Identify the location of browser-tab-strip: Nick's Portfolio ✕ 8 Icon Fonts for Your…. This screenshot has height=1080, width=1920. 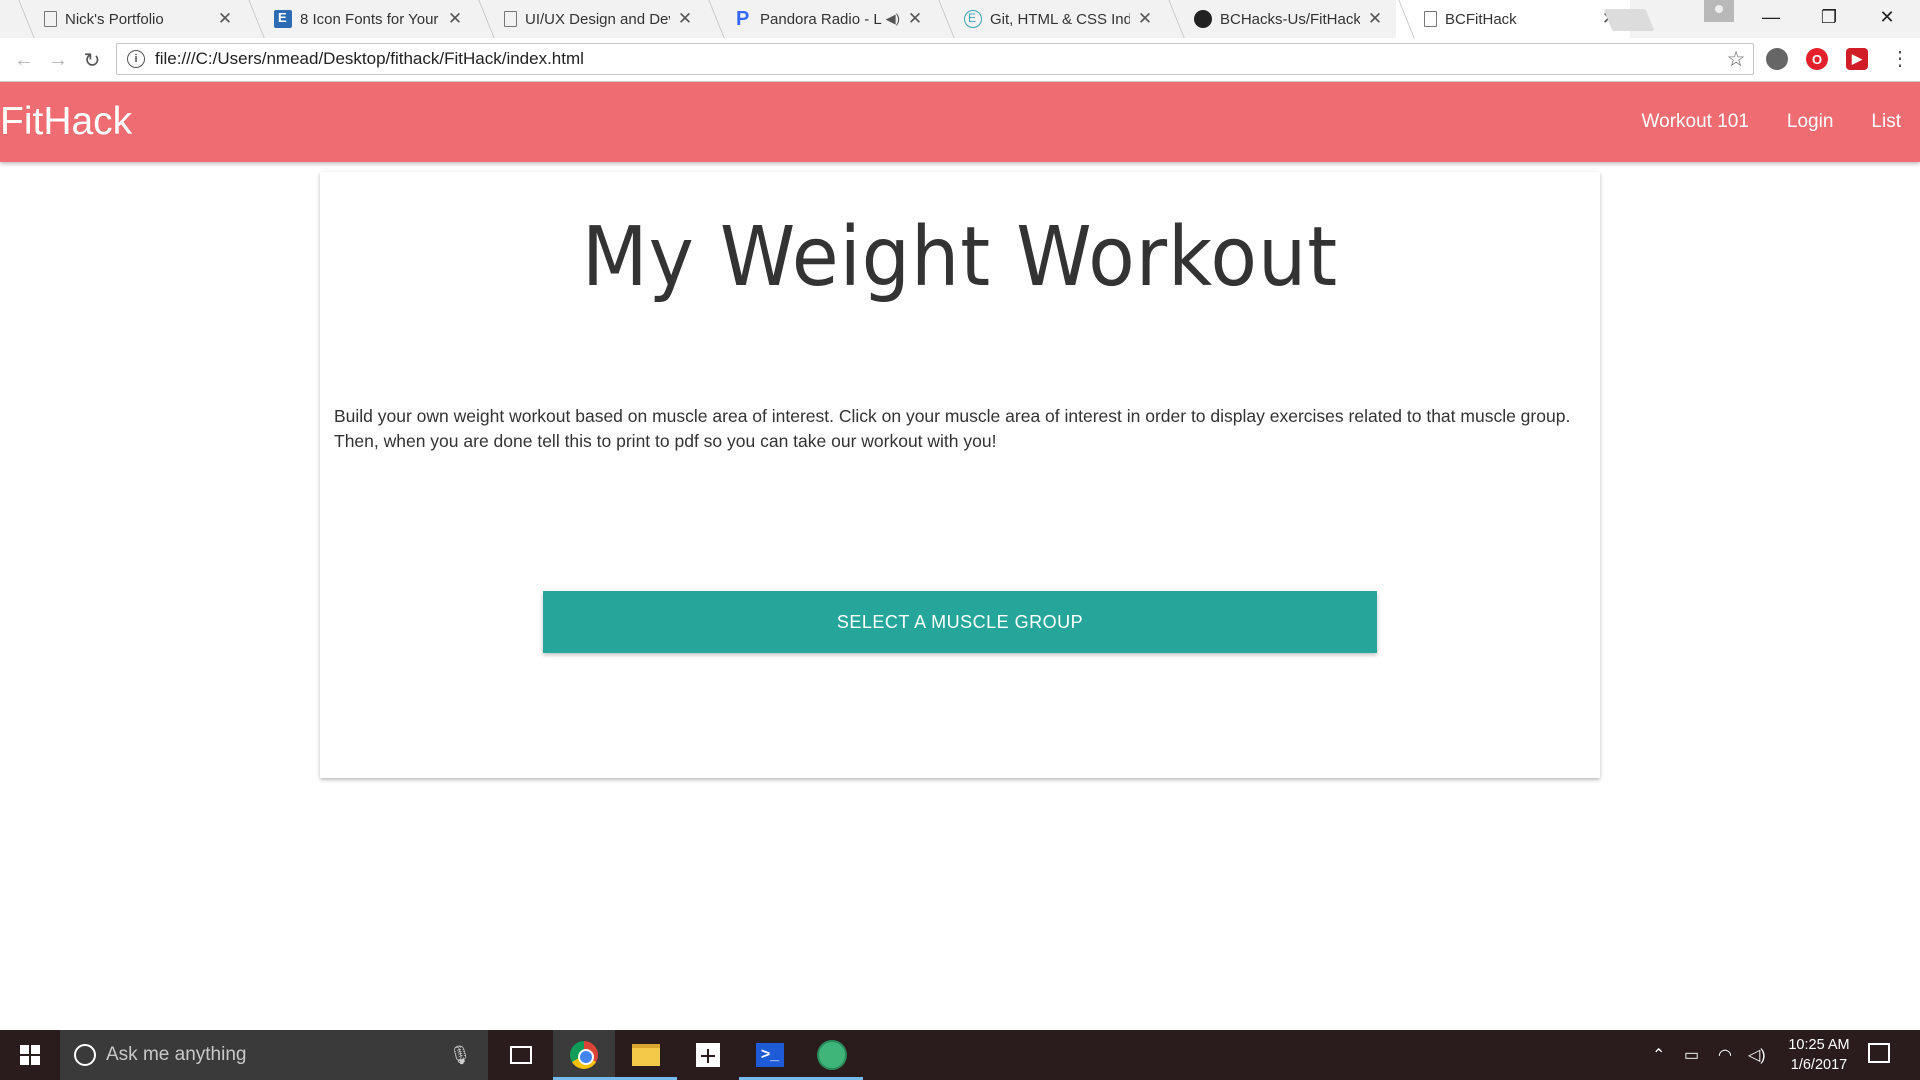
(960, 19).